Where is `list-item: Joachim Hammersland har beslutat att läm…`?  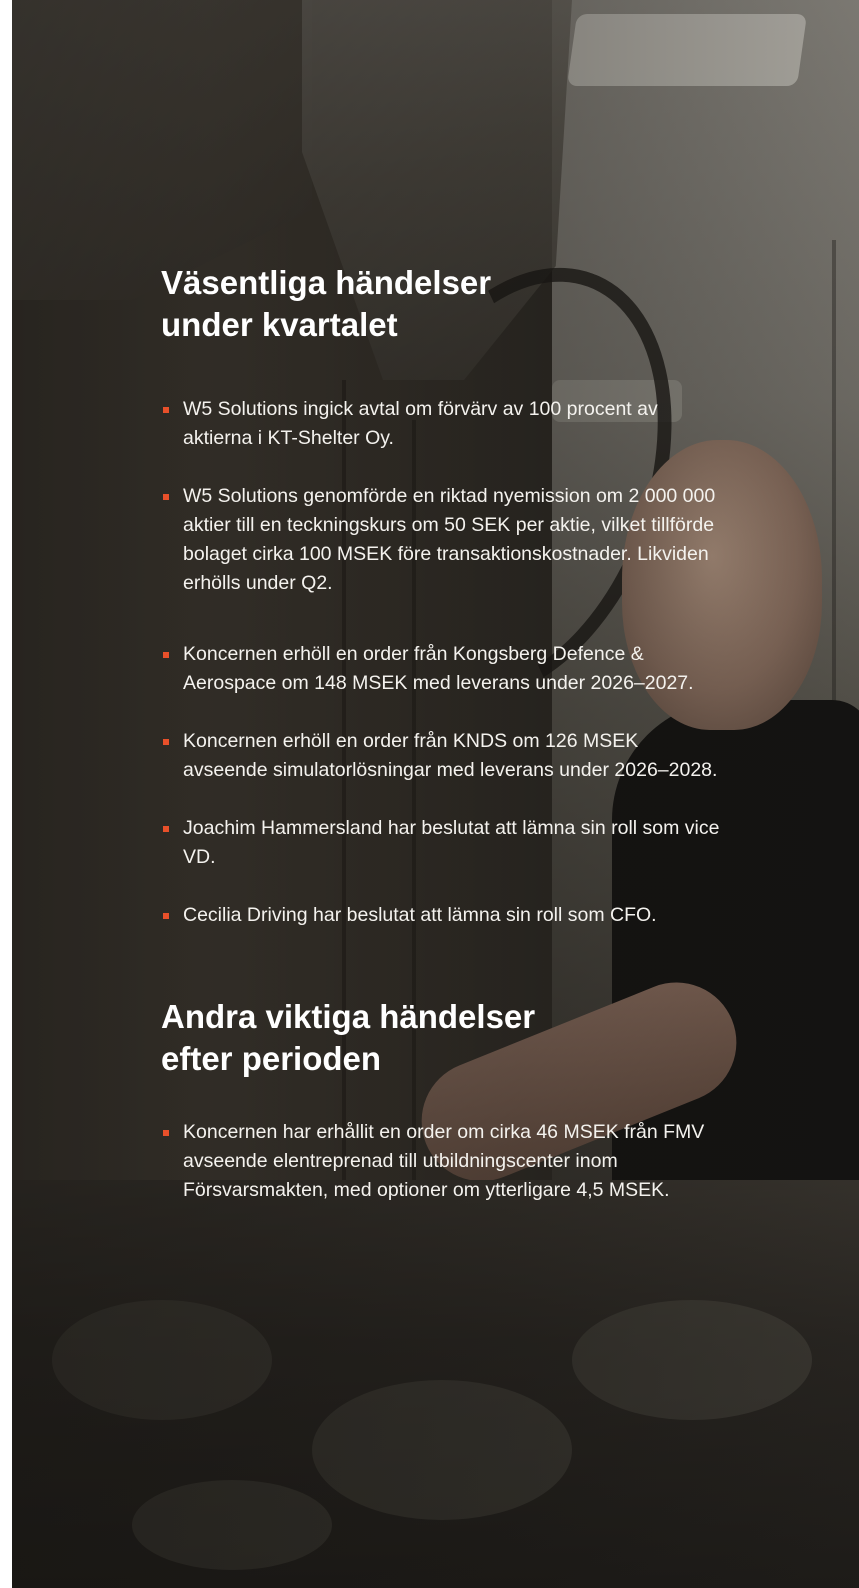 list-item: Joachim Hammersland har beslutat att läm… is located at coordinates (441, 843).